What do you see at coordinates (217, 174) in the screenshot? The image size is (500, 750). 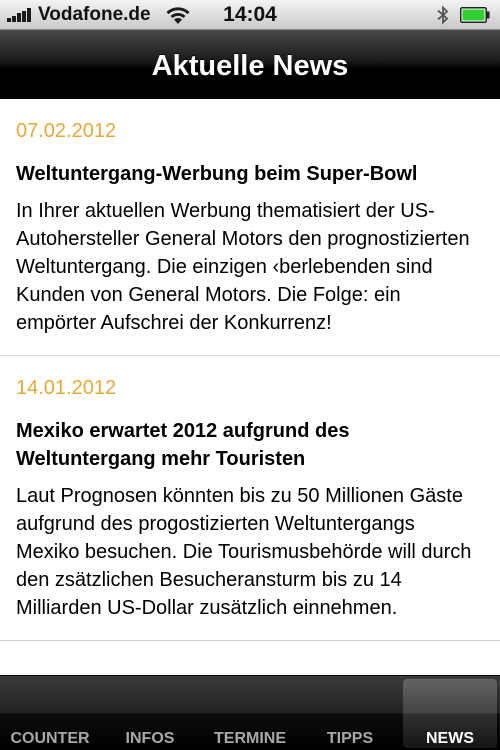 I see `news-title: Weltuntergang-Werbung beim Super-Bowl` at bounding box center [217, 174].